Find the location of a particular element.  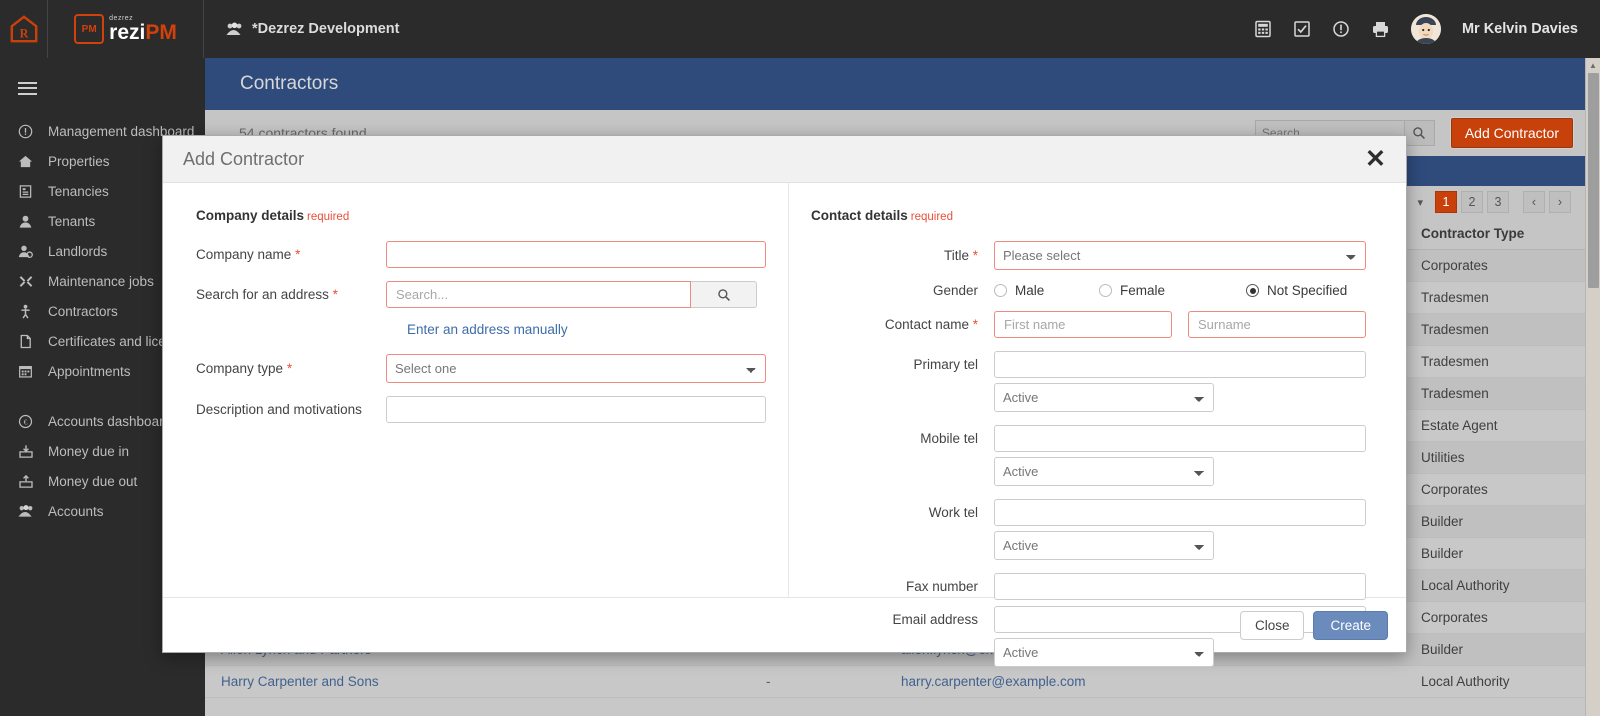

email-status-row: Active is located at coordinates (1087, 652).